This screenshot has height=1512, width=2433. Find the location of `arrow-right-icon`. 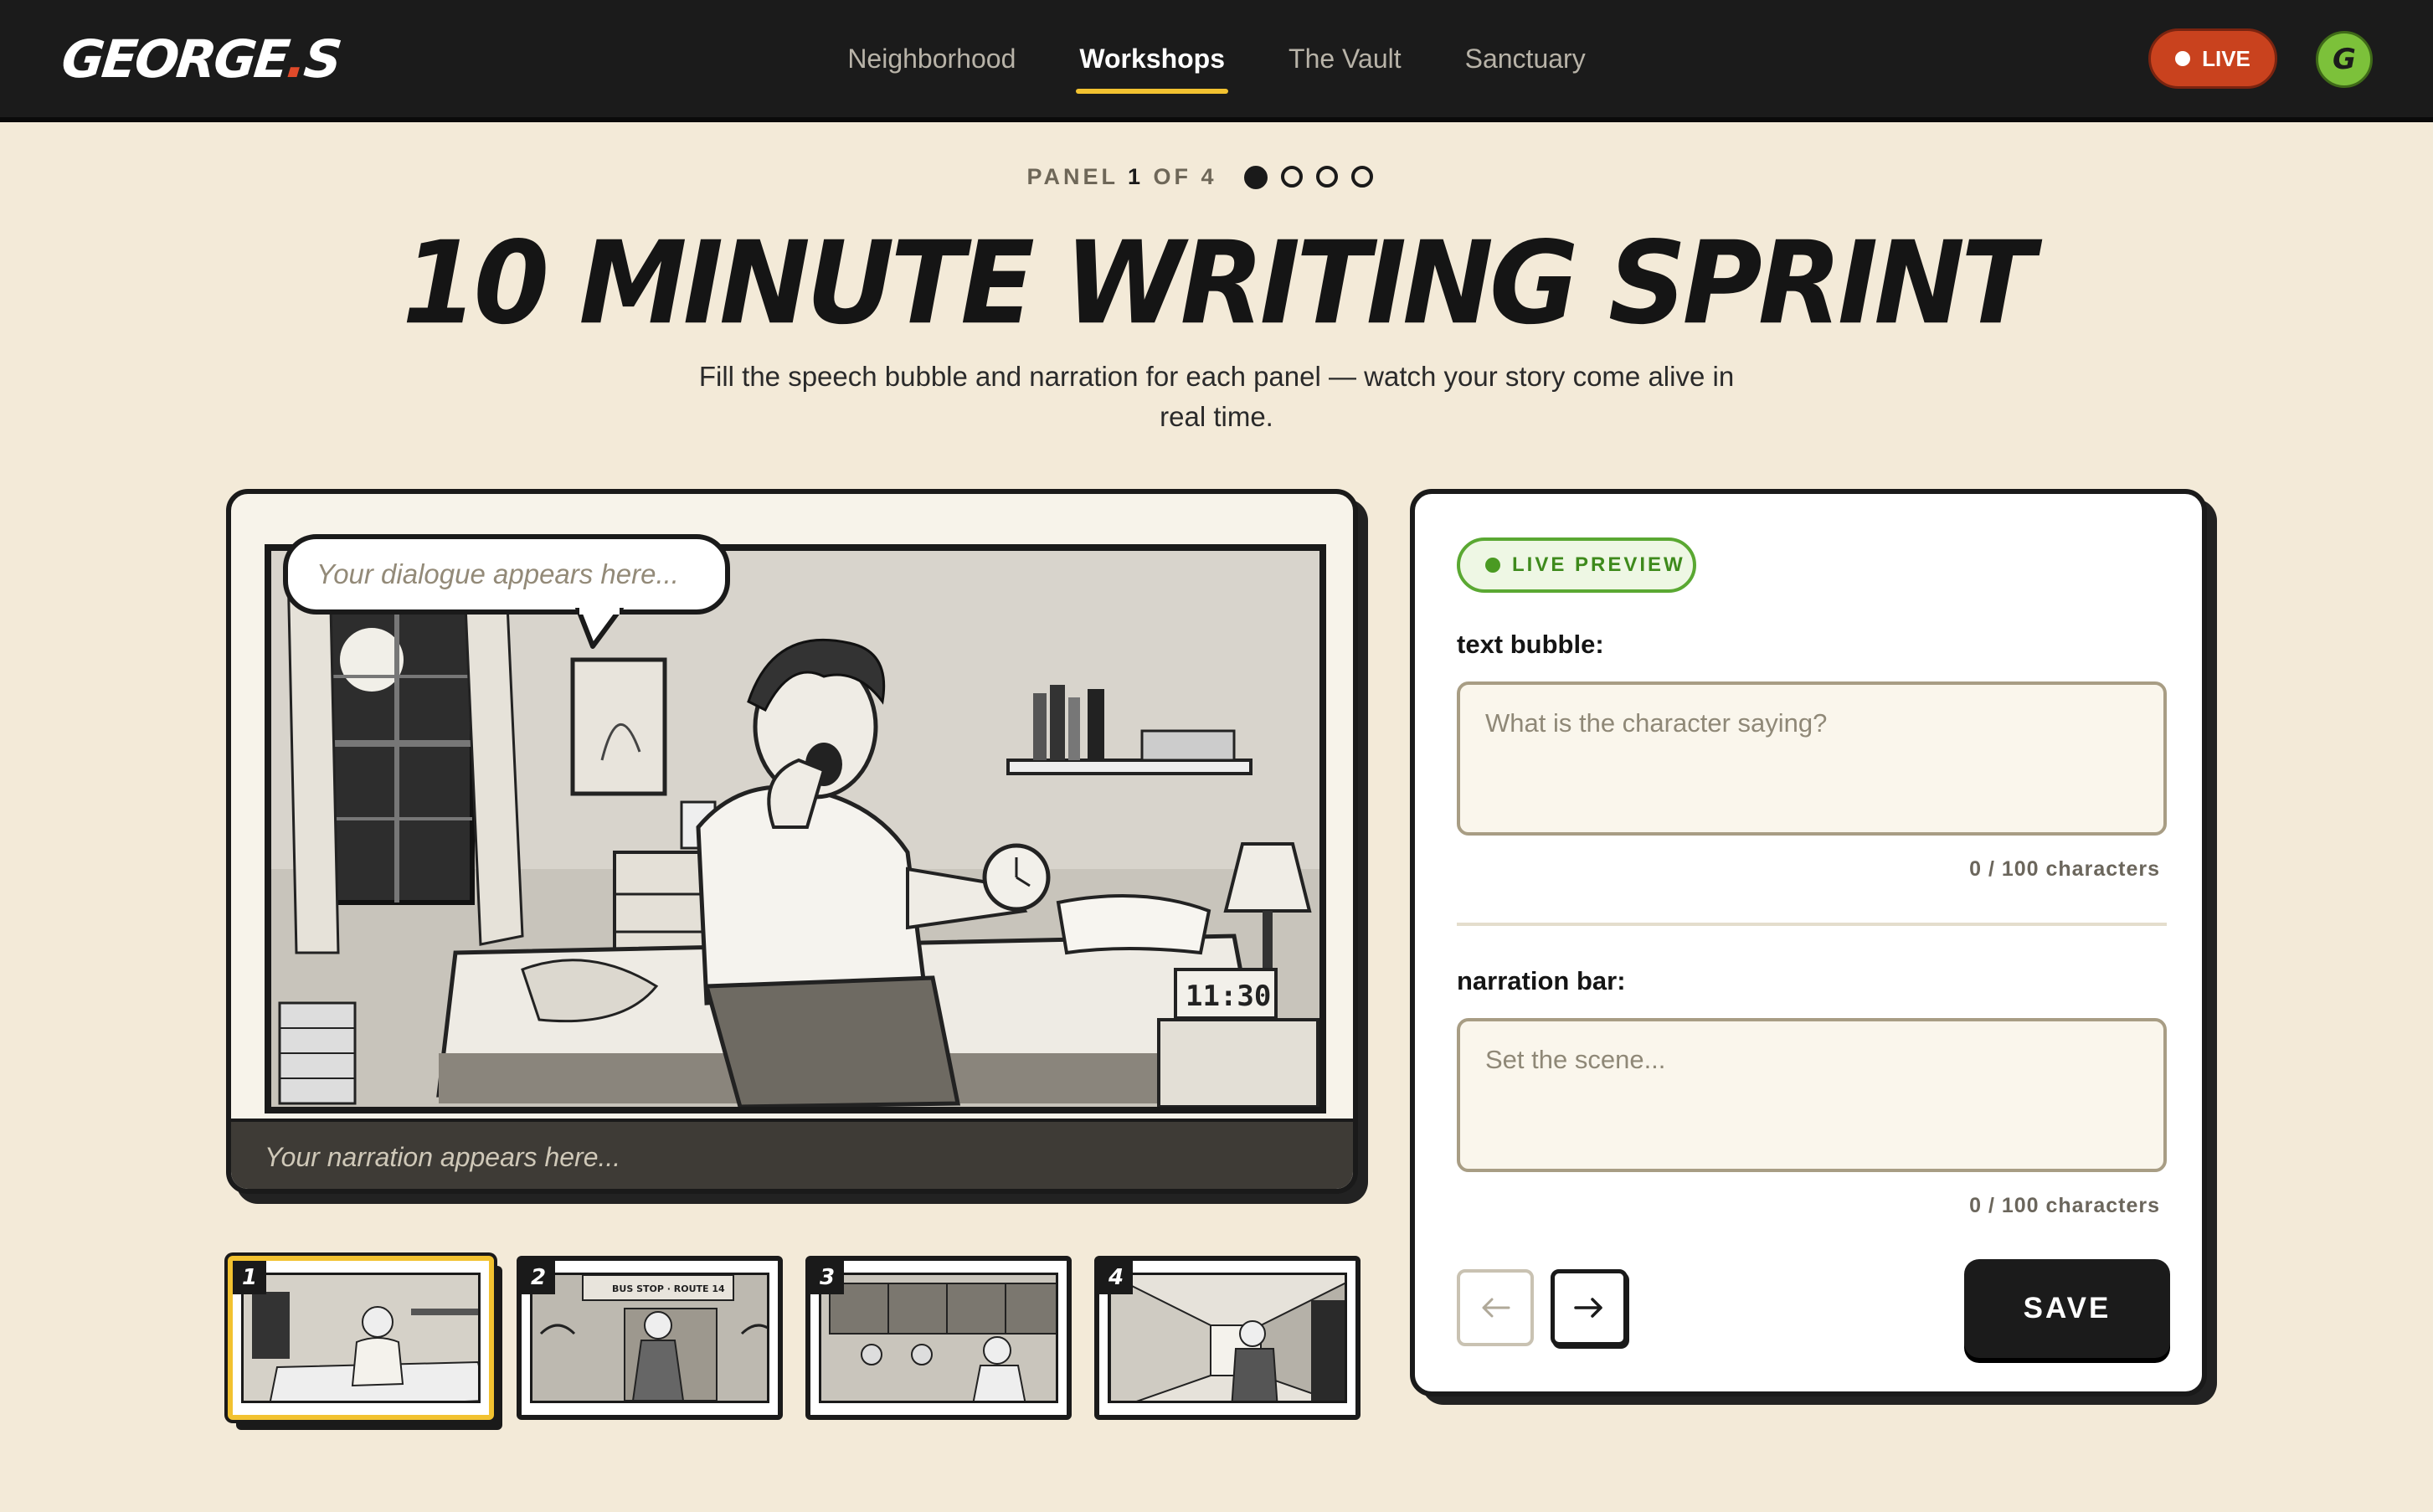

arrow-right-icon is located at coordinates (1588, 1308).